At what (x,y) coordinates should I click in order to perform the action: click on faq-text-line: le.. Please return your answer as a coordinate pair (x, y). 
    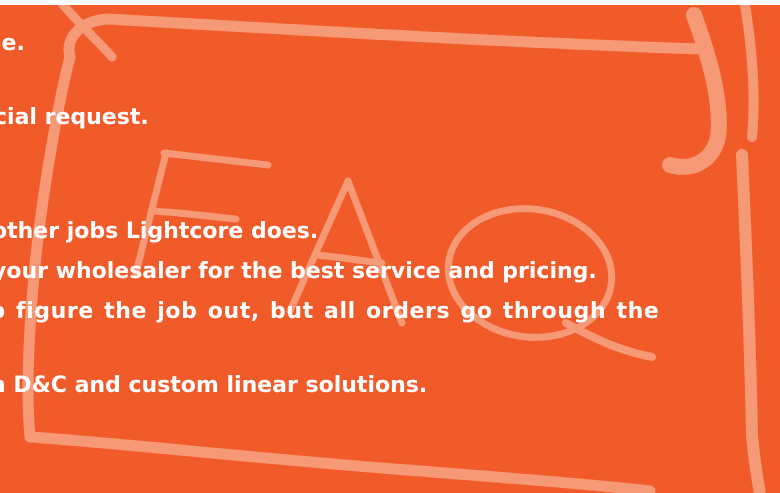
    Looking at the image, I should click on (12, 43).